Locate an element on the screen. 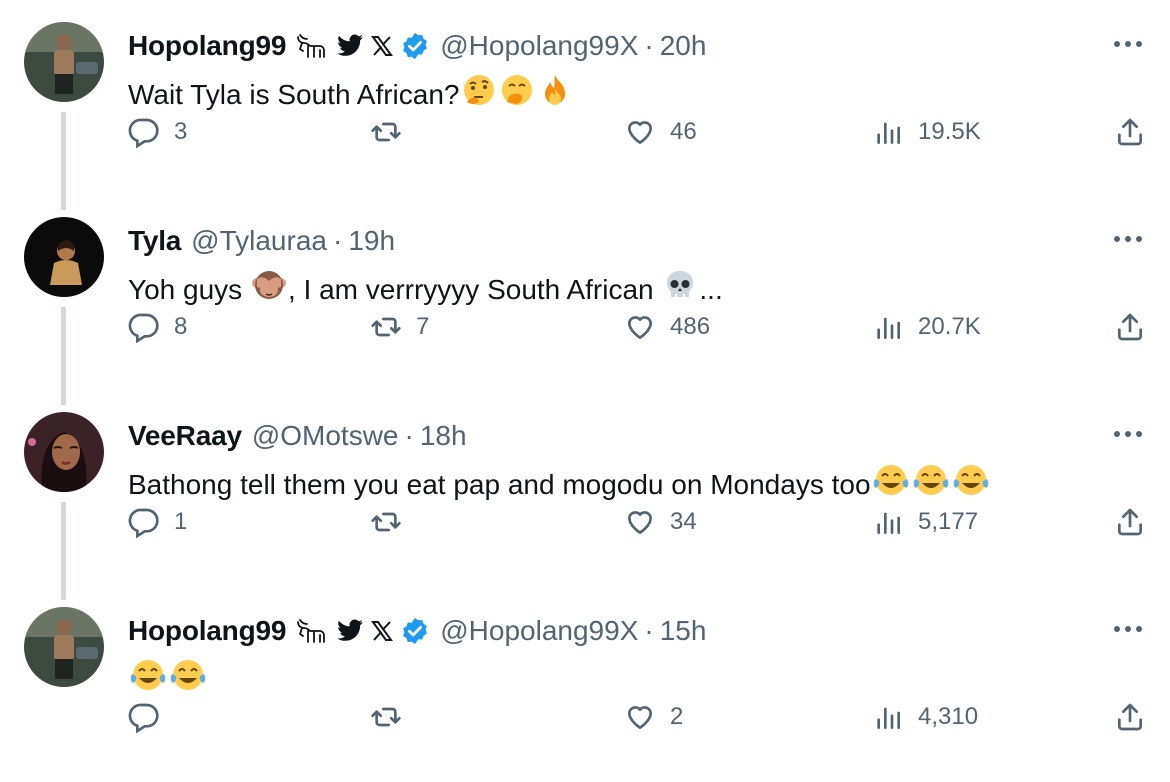 The image size is (1170, 782). verified-icon is located at coordinates (415, 46).